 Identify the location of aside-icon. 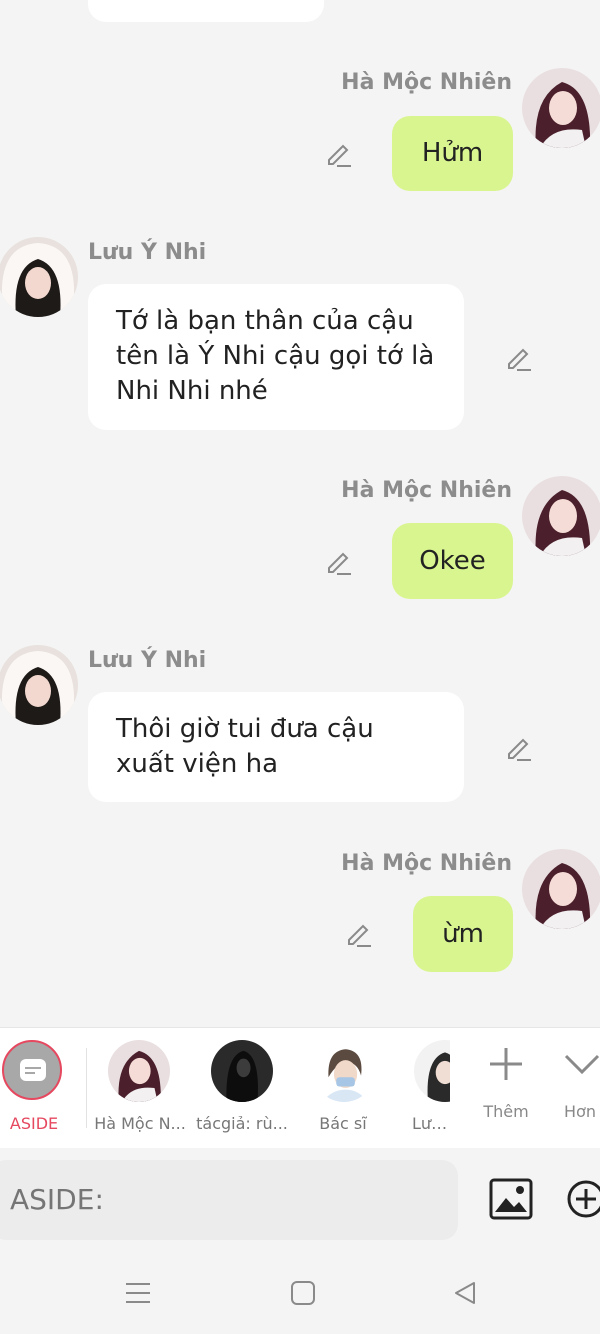
(32, 1070).